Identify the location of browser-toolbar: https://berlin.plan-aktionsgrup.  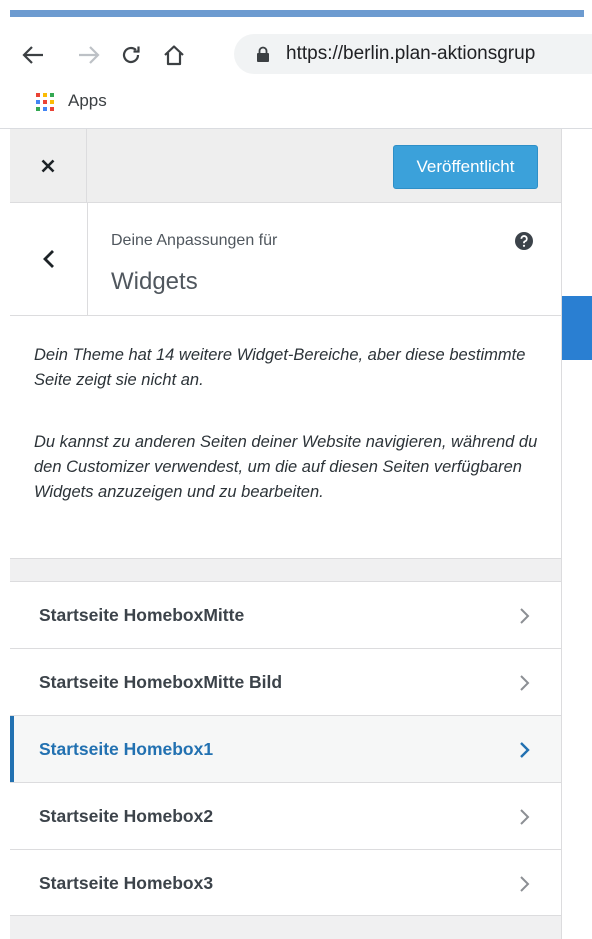
(296, 54).